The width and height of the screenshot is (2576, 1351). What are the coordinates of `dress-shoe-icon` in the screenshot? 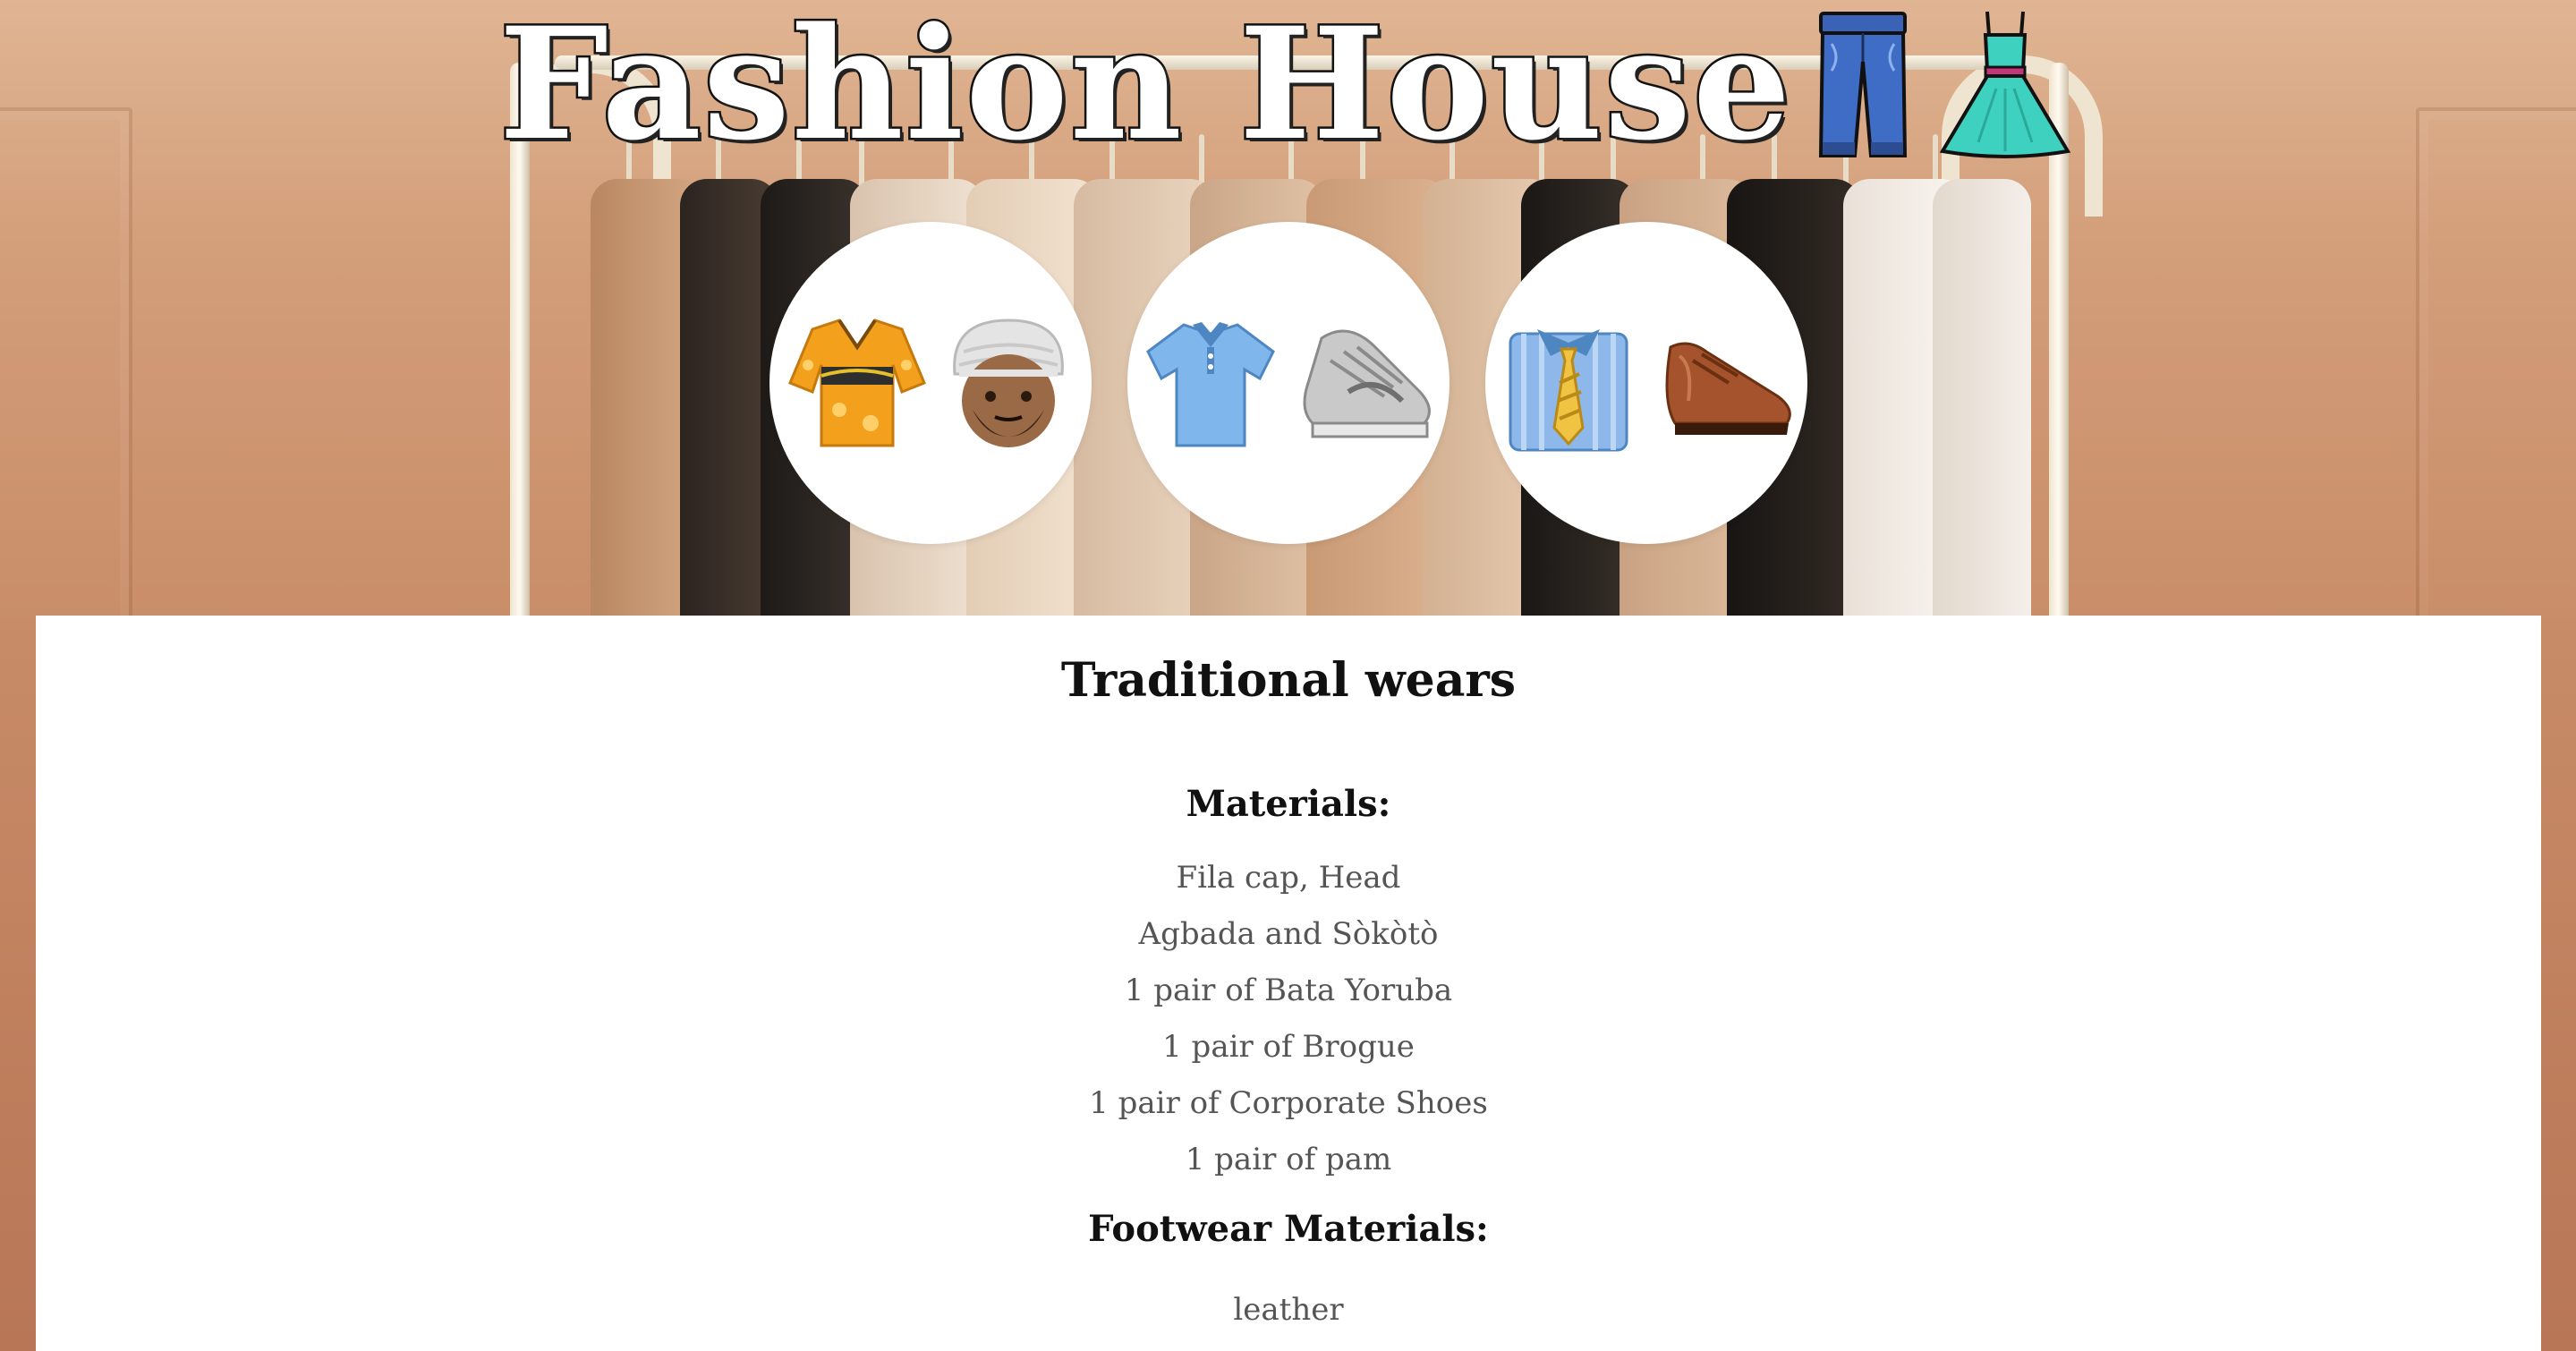 It's located at (1724, 383).